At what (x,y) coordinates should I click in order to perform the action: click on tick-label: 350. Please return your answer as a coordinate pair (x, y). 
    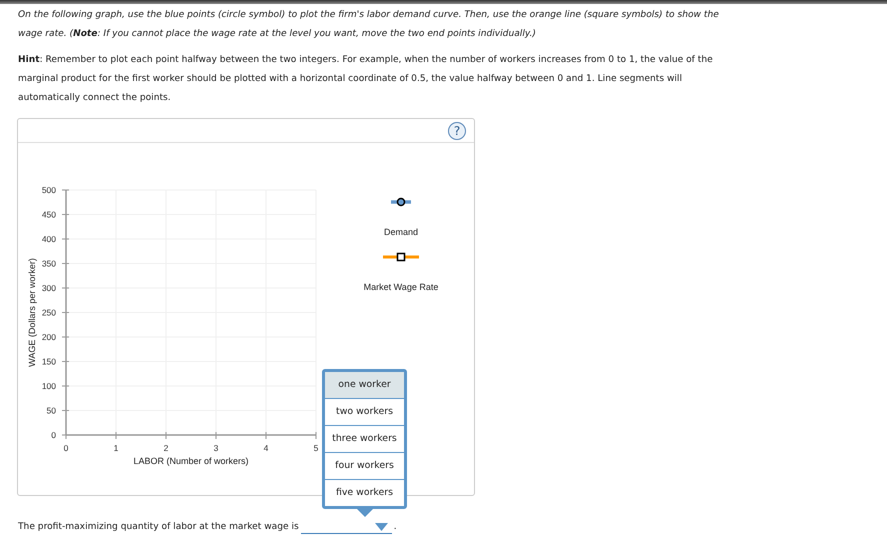
    Looking at the image, I should click on (49, 263).